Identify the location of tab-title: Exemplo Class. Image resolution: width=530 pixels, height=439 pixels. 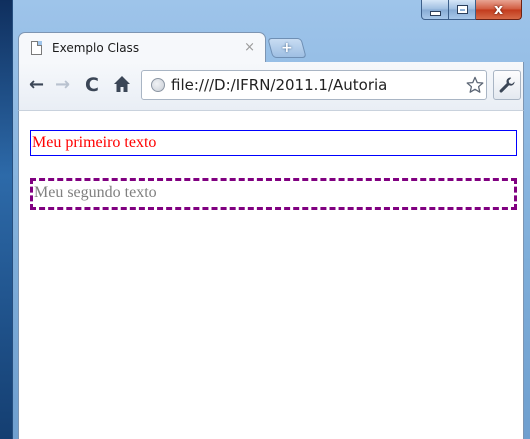
(96, 47).